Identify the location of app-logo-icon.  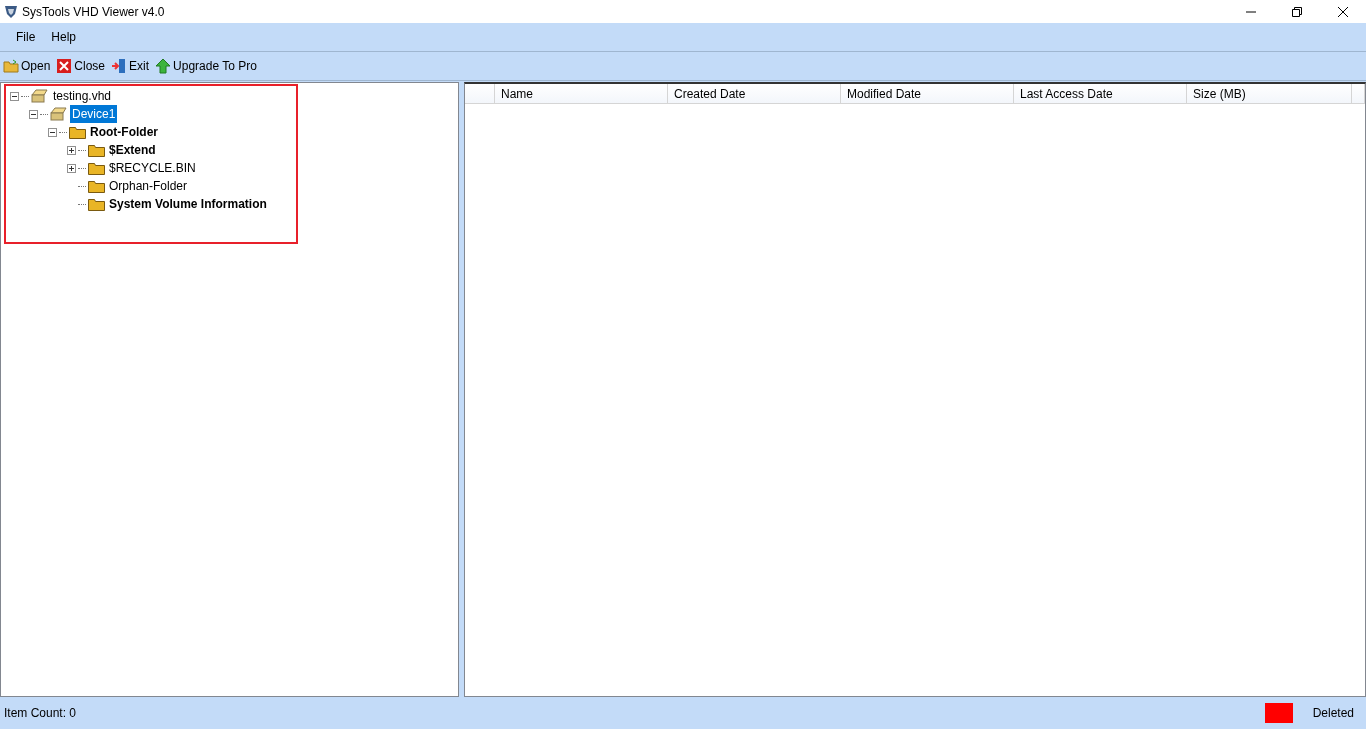
(11, 11).